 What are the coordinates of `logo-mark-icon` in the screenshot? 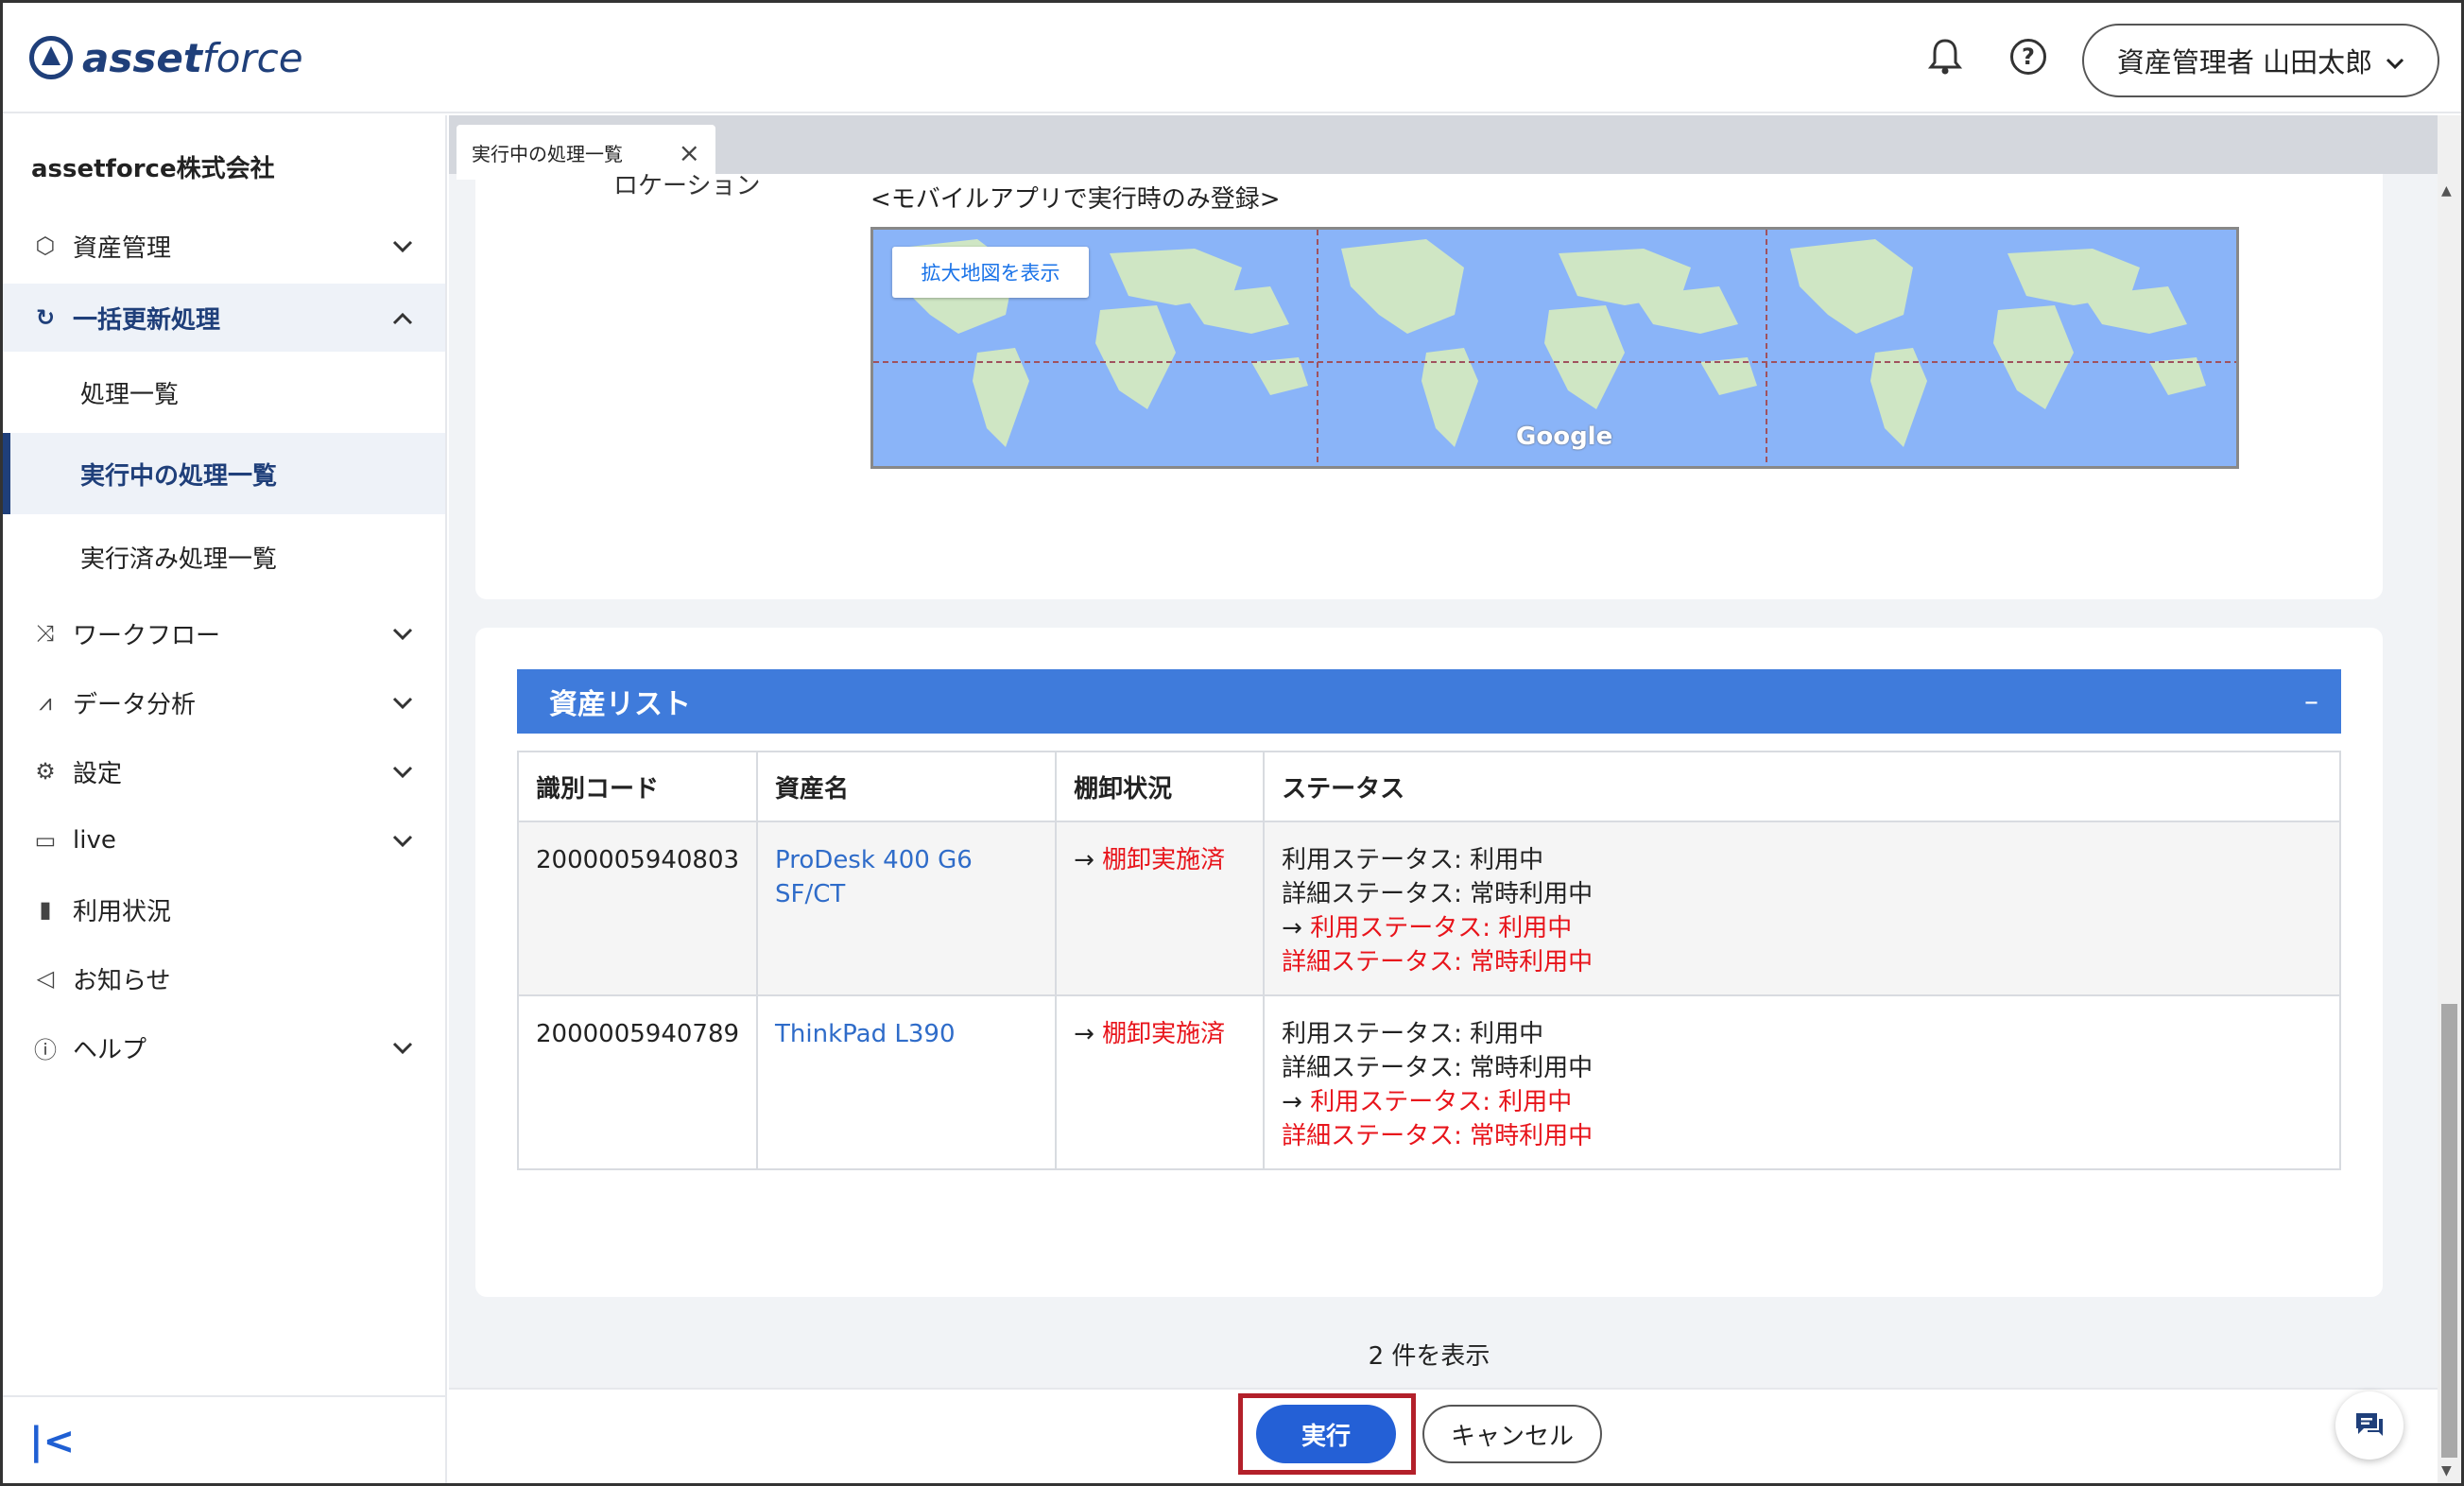 It's located at (51, 57).